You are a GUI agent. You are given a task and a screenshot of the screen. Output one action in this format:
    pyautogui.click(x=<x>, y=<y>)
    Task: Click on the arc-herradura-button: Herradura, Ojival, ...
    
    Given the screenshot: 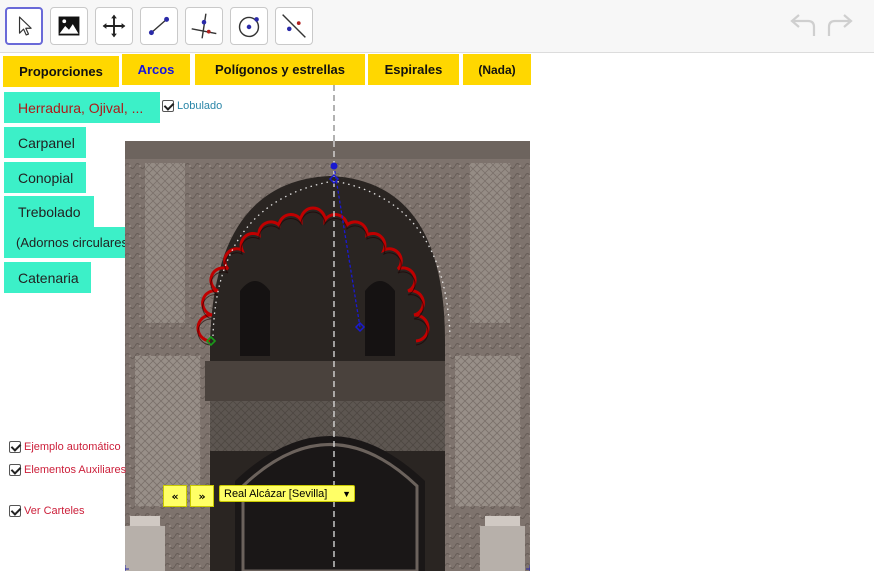 What is the action you would take?
    pyautogui.click(x=82, y=107)
    